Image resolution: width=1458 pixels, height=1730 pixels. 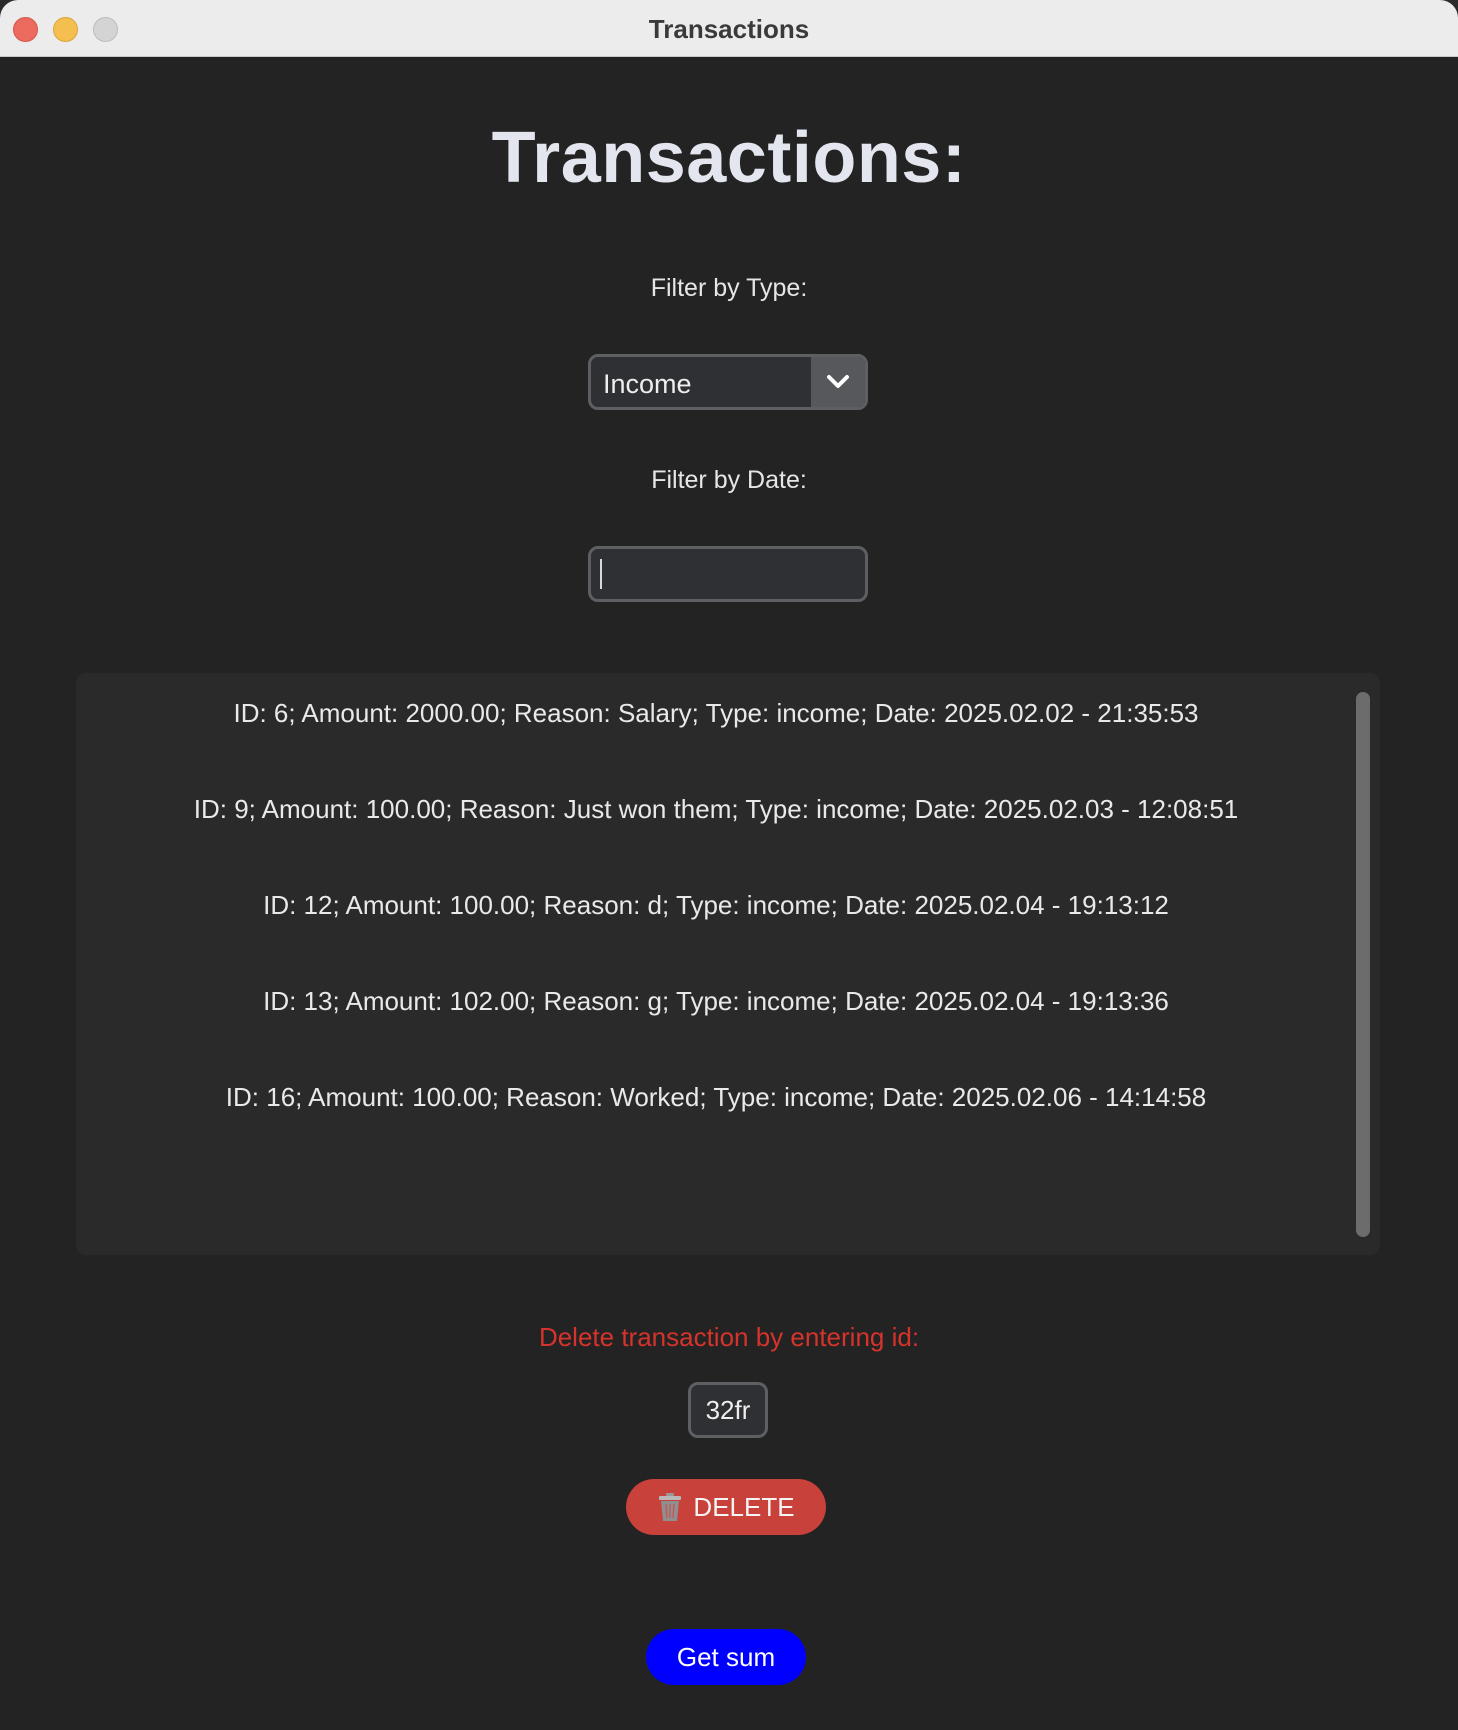 I want to click on type-filter-select: Income, so click(x=728, y=382).